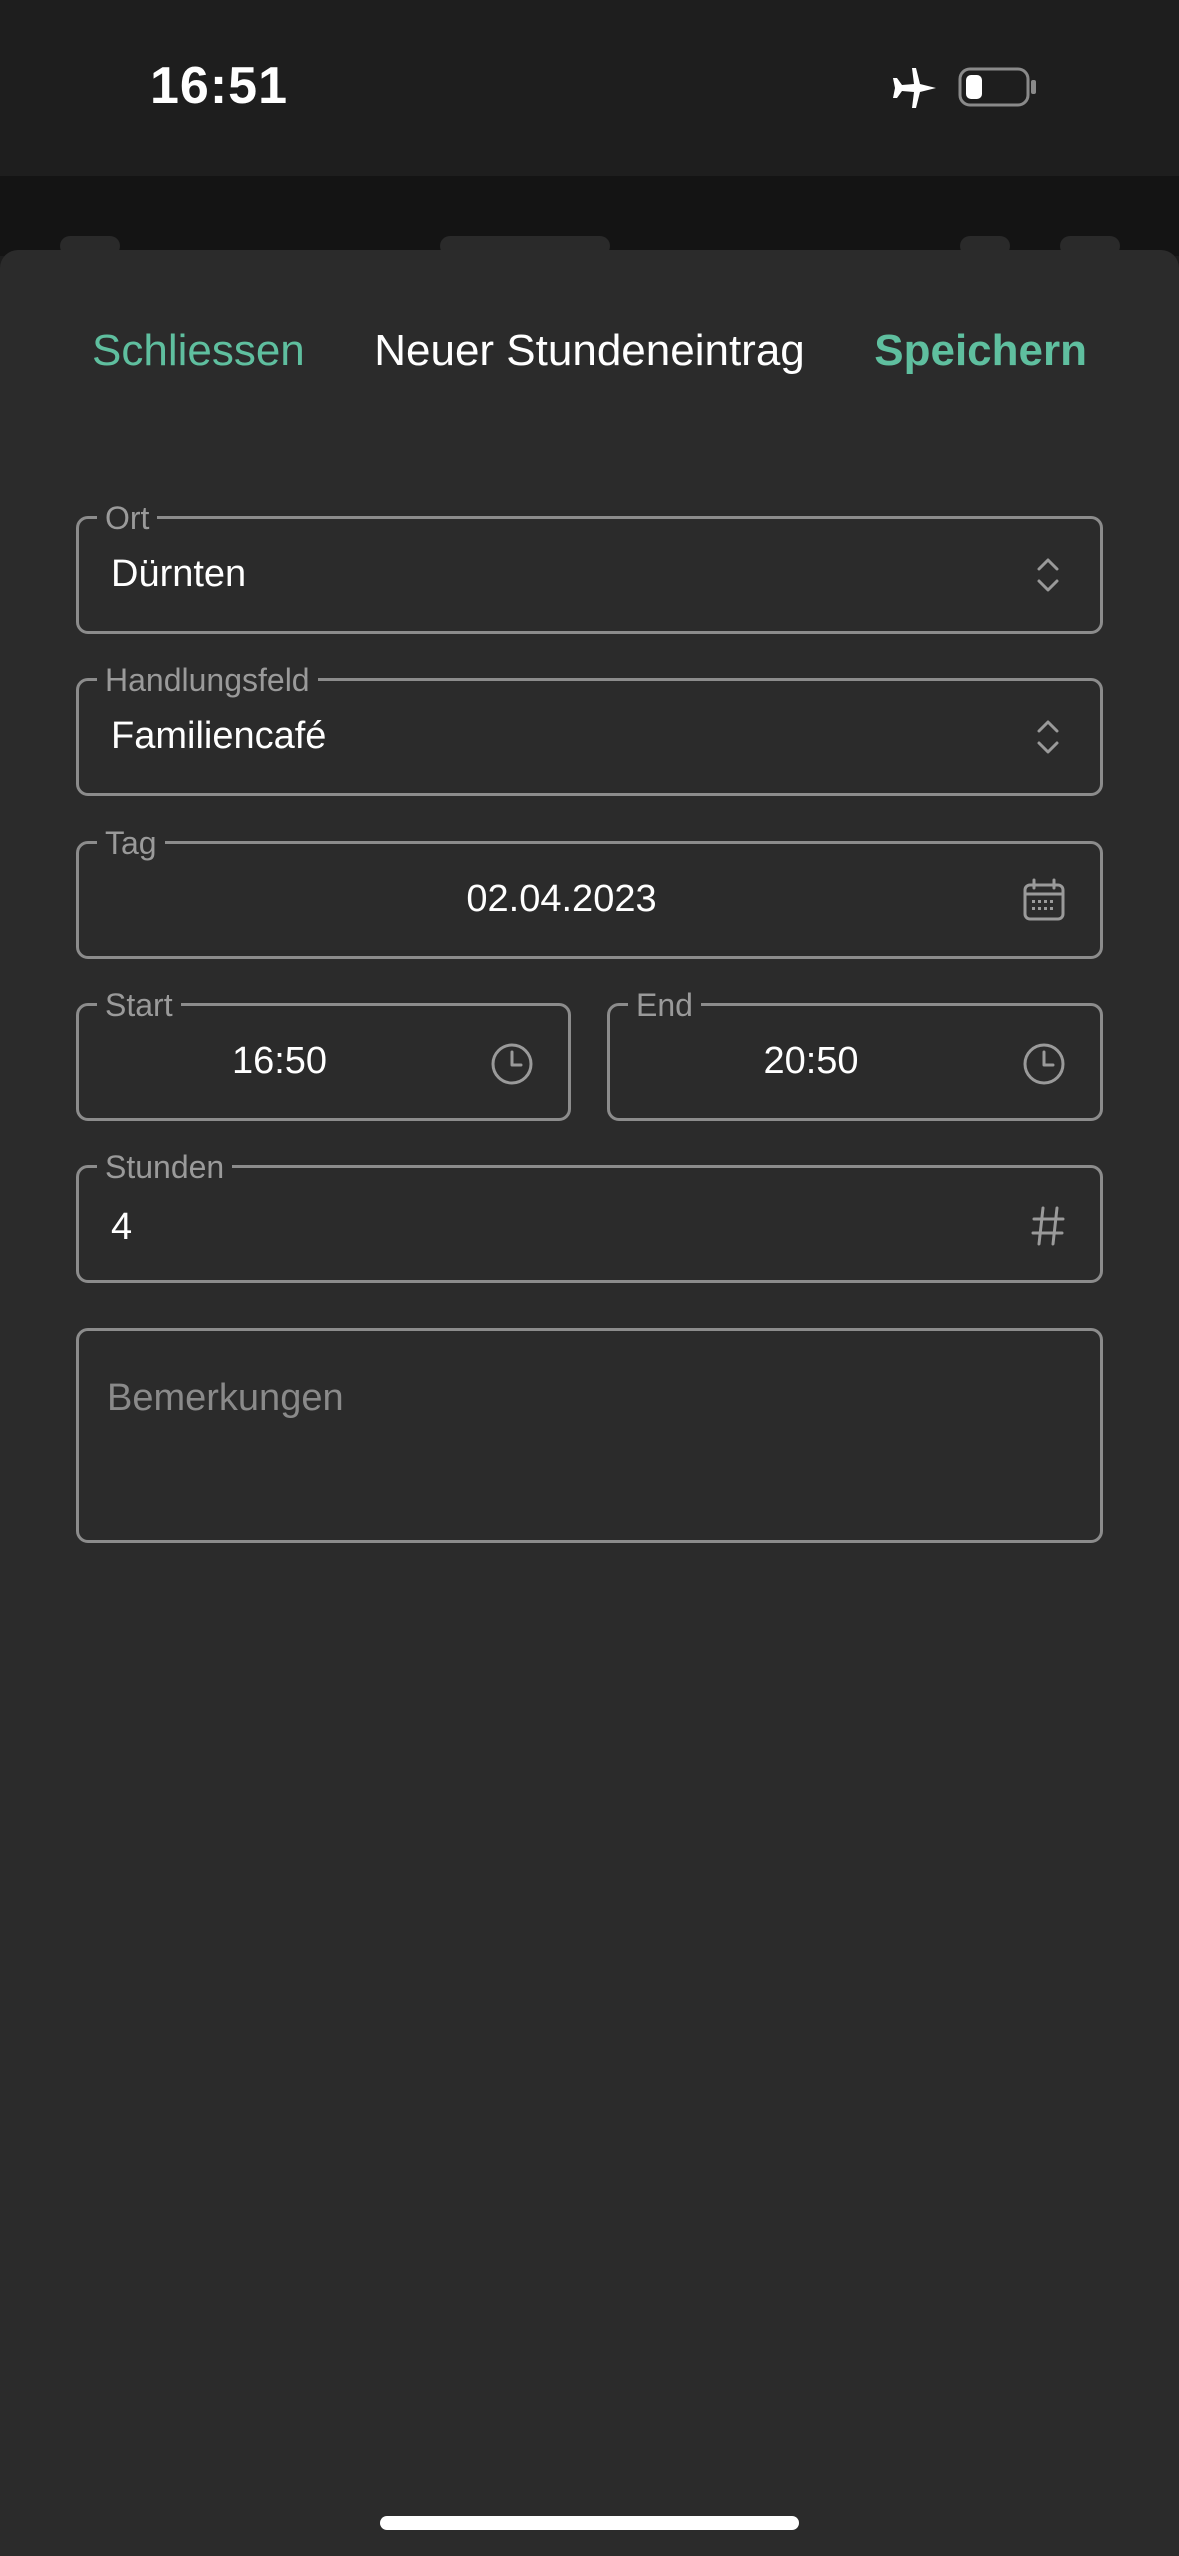 The image size is (1179, 2556). I want to click on handlungsfeld-value: Familiencafé, so click(219, 736).